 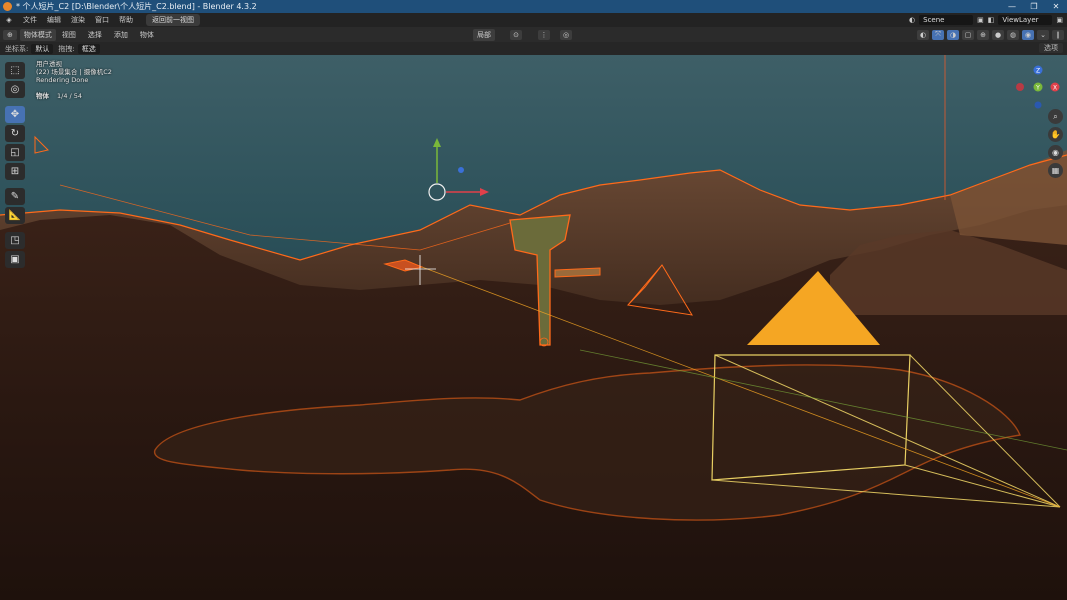 What do you see at coordinates (88, 48) in the screenshot?
I see `drag-dropdown: 框选` at bounding box center [88, 48].